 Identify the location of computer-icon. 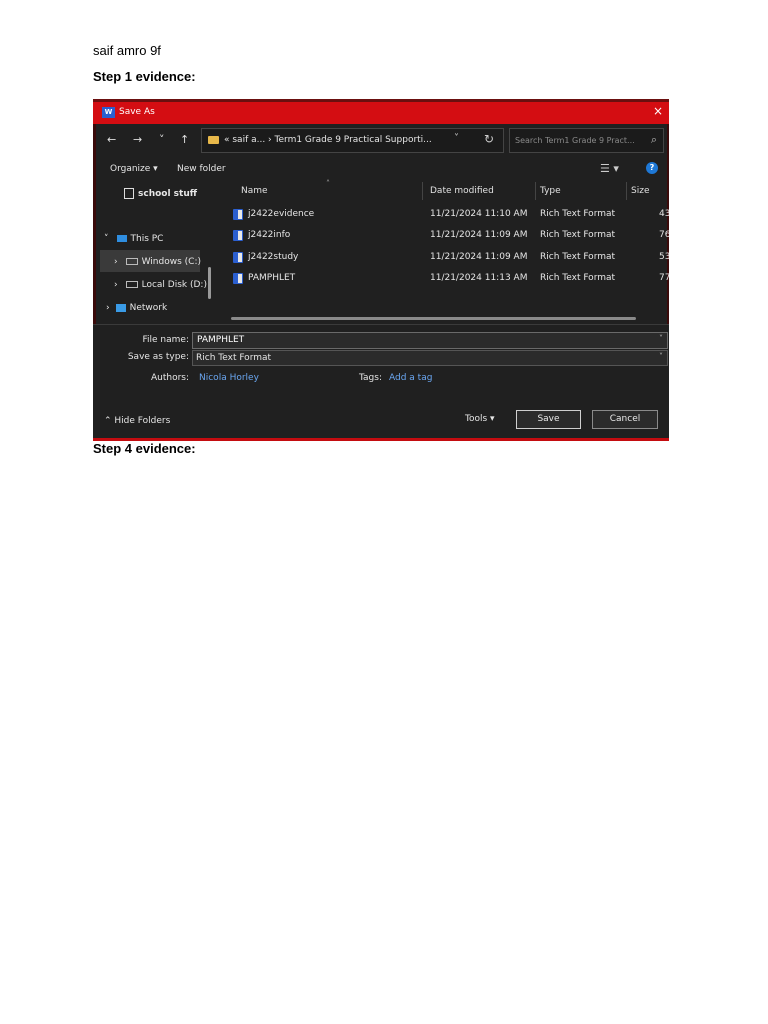
(121, 238).